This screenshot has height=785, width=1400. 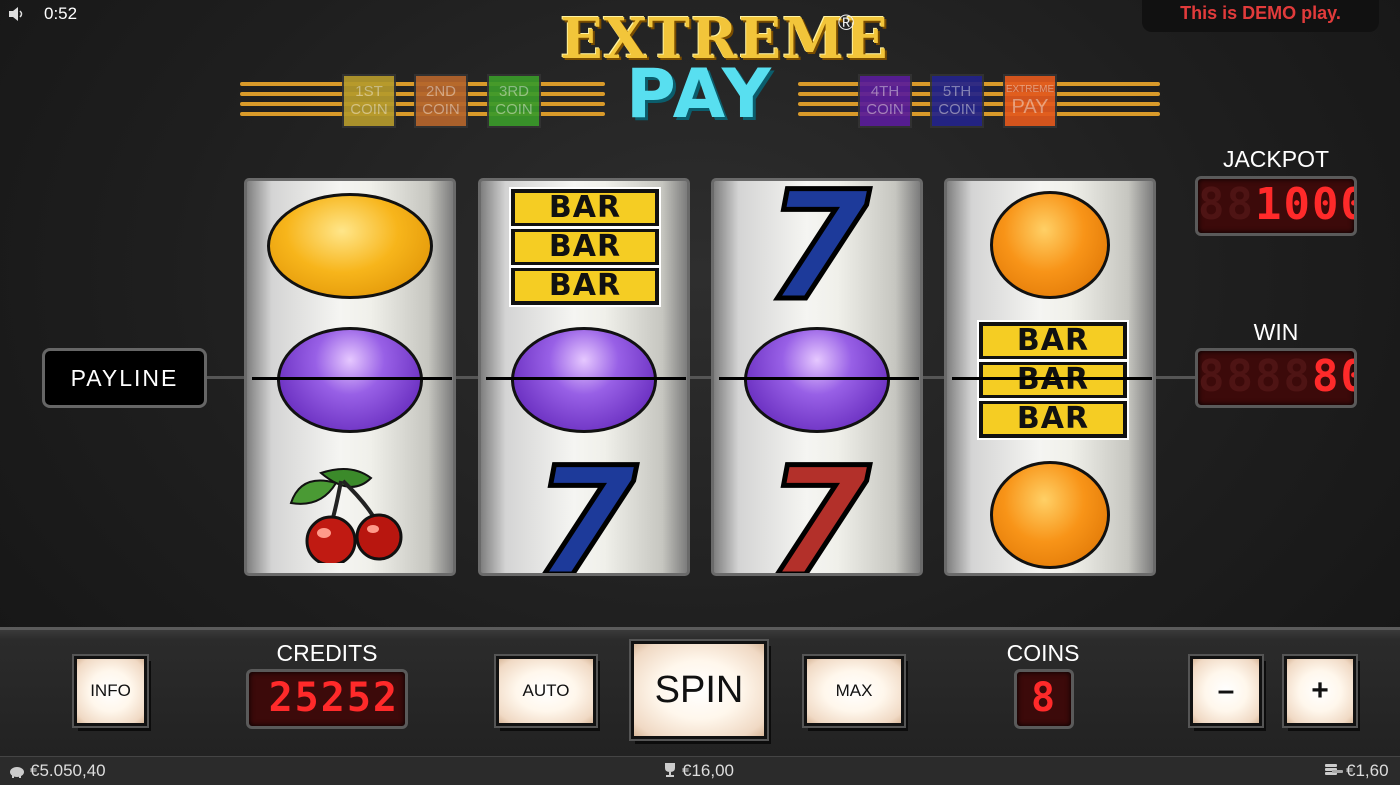 What do you see at coordinates (327, 699) in the screenshot?
I see `credits-display: 25252` at bounding box center [327, 699].